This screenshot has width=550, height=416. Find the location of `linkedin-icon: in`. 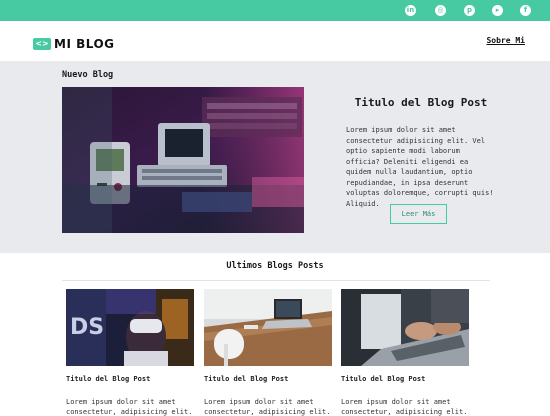

linkedin-icon: in is located at coordinates (410, 10).